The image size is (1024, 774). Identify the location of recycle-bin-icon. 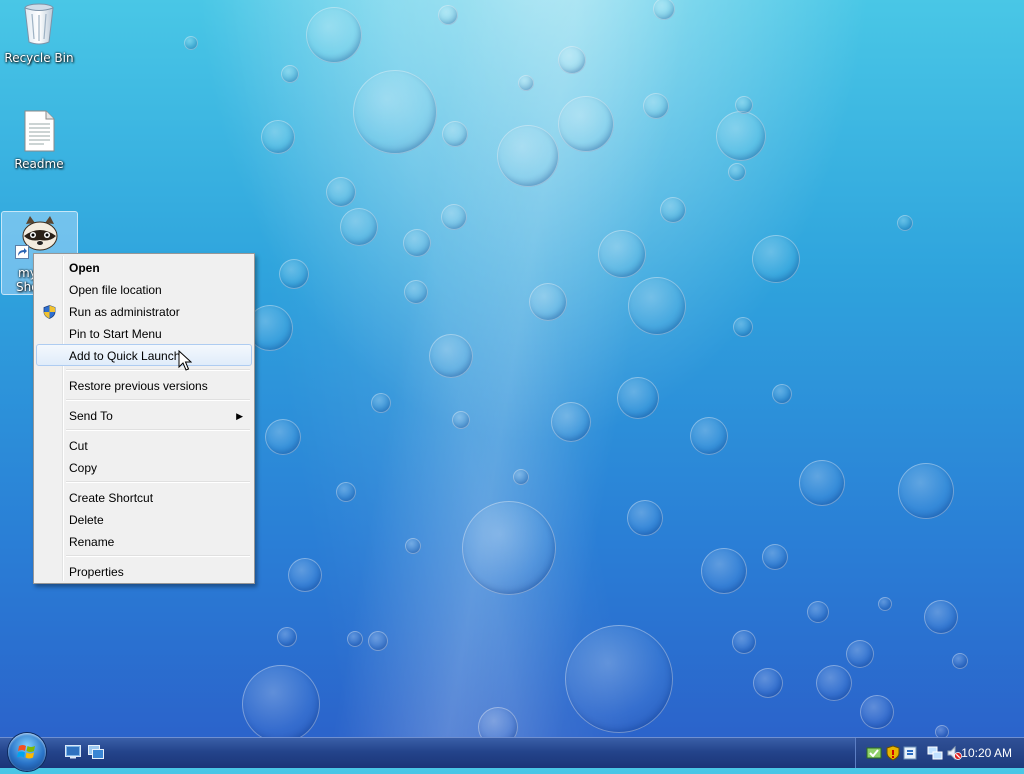
(39, 24).